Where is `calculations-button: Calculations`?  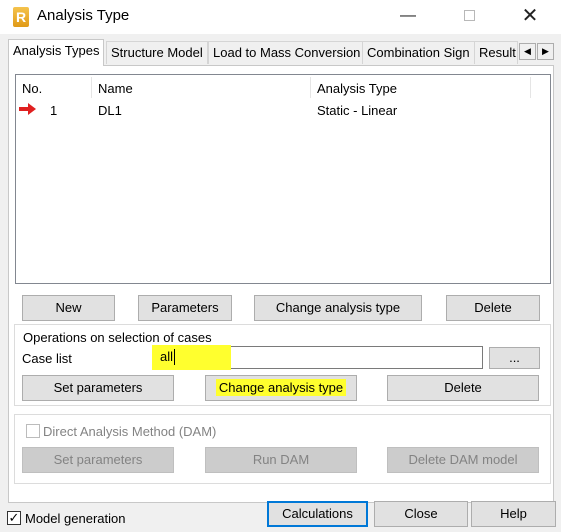 calculations-button: Calculations is located at coordinates (317, 514).